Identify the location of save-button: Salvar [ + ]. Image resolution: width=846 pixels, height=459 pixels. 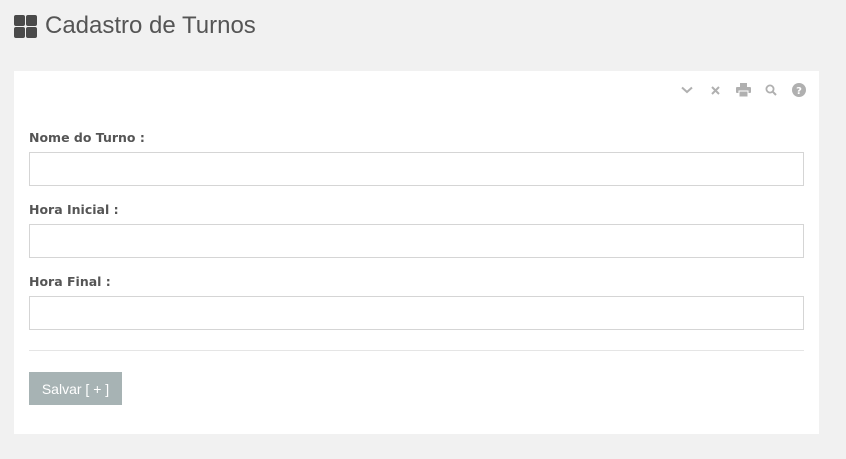
(75, 388).